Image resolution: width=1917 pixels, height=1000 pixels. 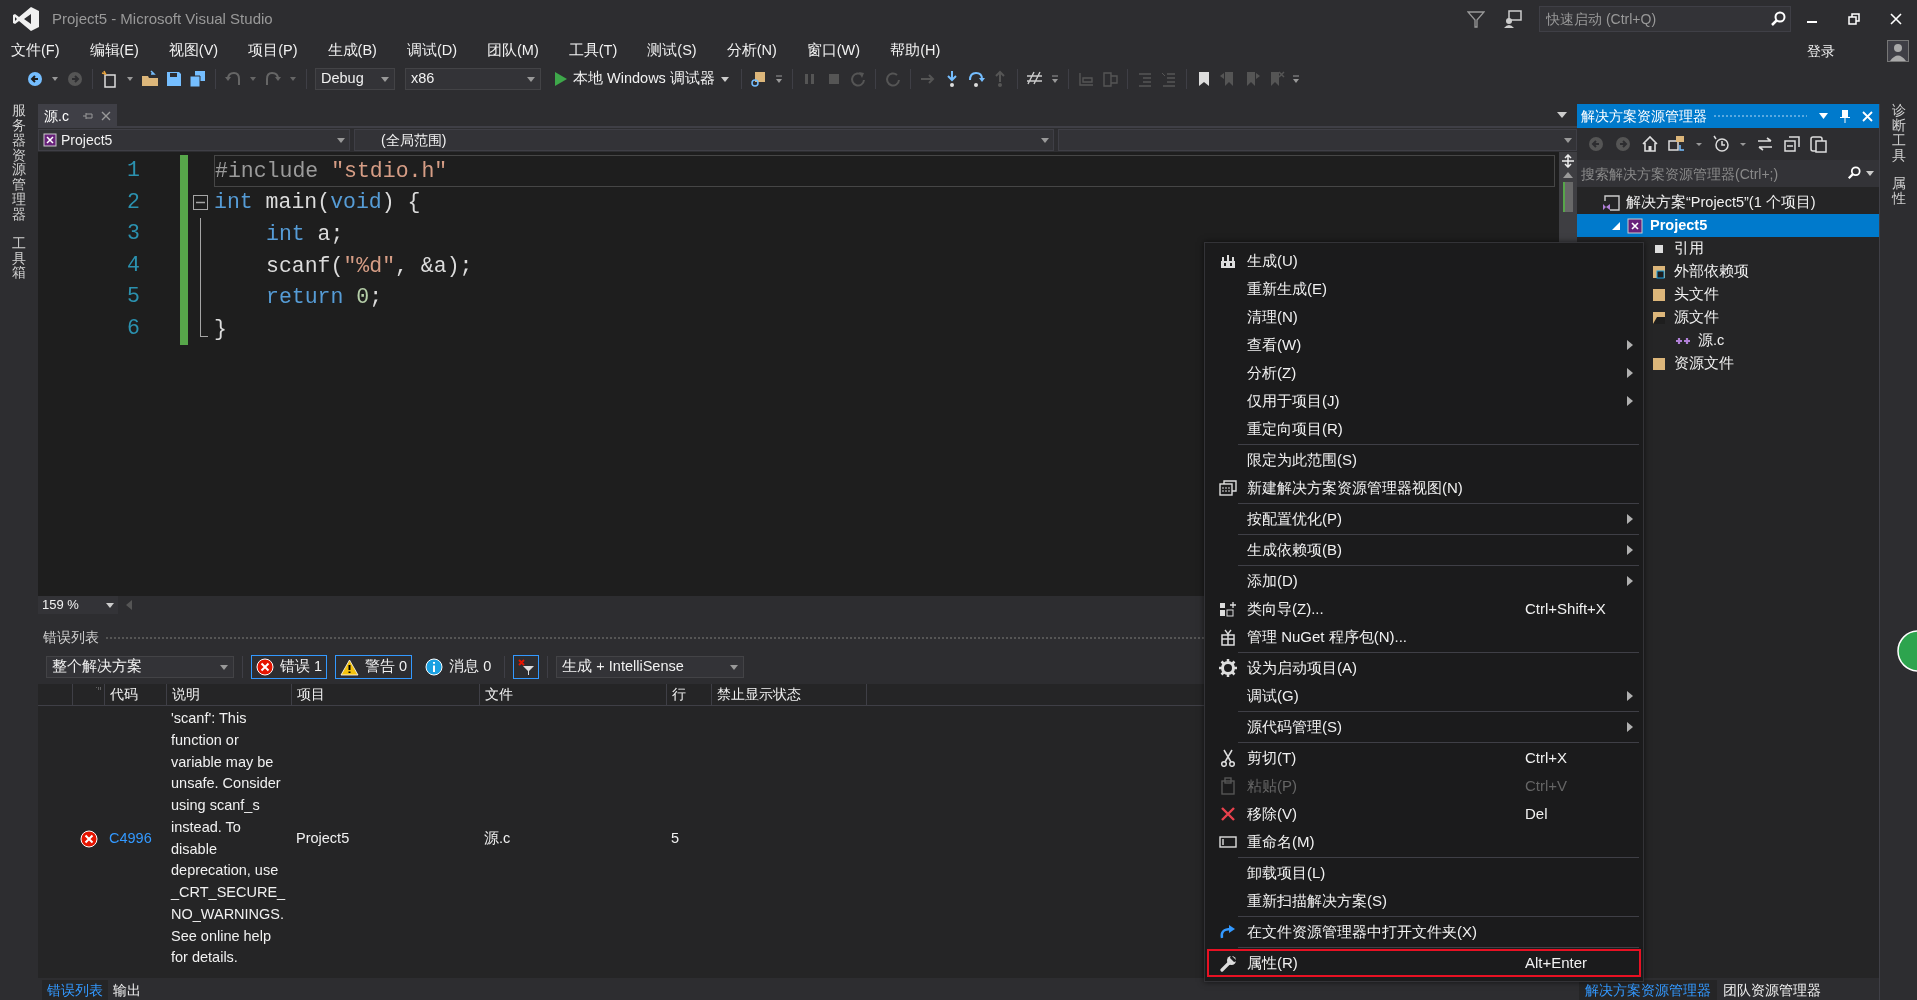 What do you see at coordinates (432, 51) in the screenshot?
I see `menu-item: 调试(D)` at bounding box center [432, 51].